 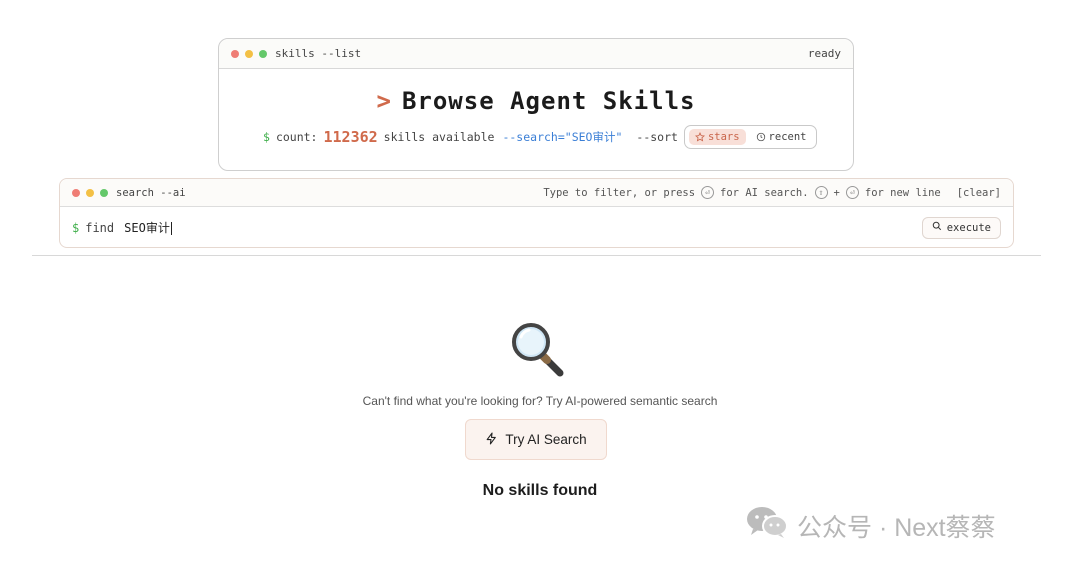 What do you see at coordinates (318, 53) in the screenshot?
I see `list-window-title: skills --list` at bounding box center [318, 53].